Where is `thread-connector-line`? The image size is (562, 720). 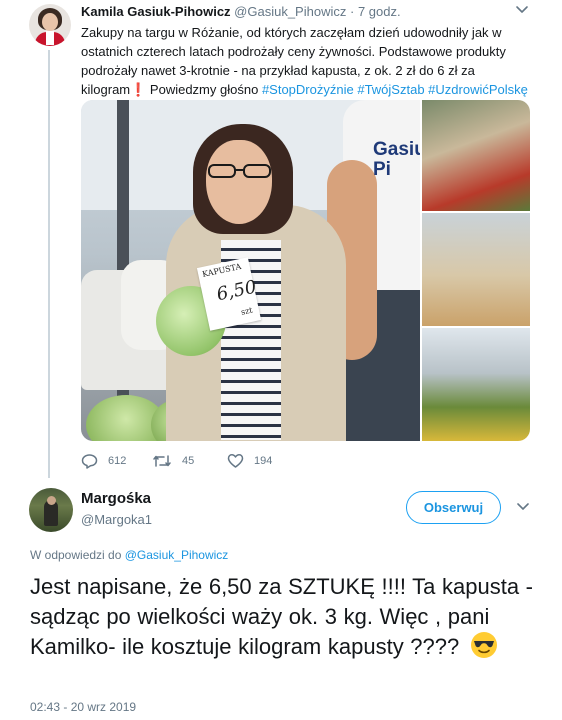 thread-connector-line is located at coordinates (49, 264).